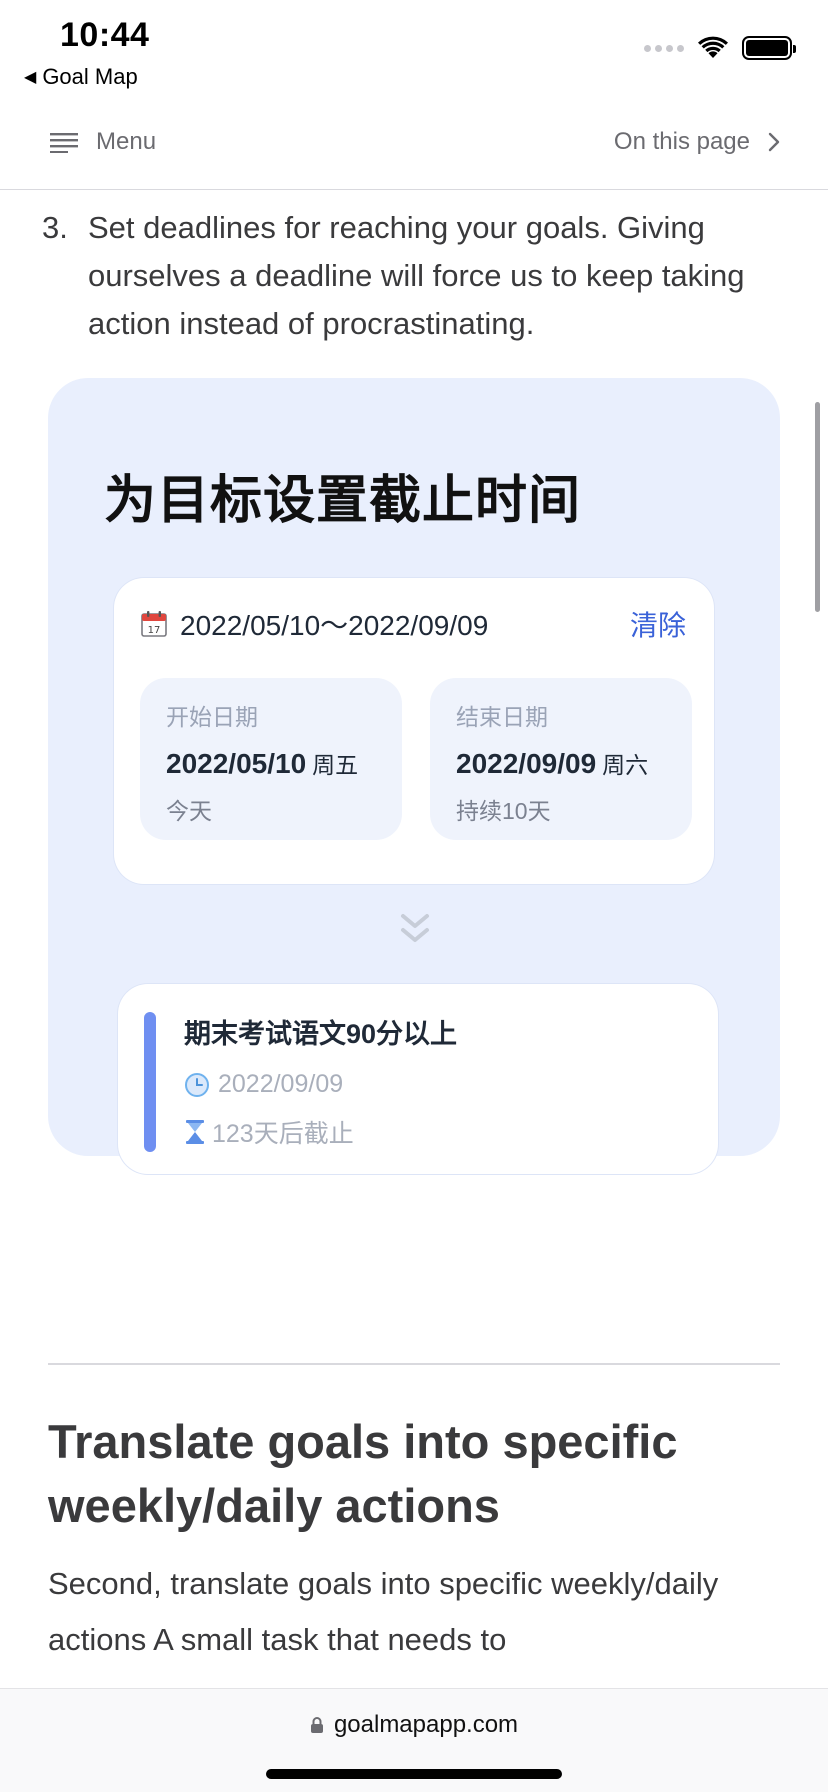 This screenshot has height=1792, width=828. Describe the element at coordinates (414, 50) in the screenshot. I see `status-bar: 10:44 ◀ Goal Map` at that location.